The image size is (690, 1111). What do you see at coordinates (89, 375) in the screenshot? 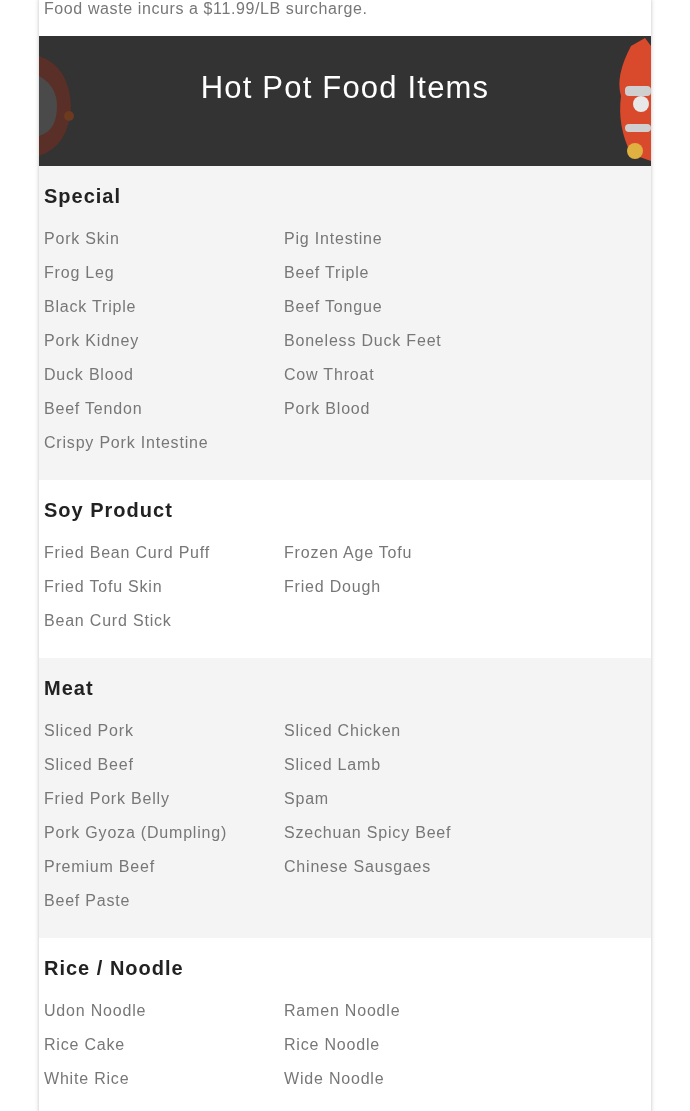
I see `food-item: Duck Blood` at bounding box center [89, 375].